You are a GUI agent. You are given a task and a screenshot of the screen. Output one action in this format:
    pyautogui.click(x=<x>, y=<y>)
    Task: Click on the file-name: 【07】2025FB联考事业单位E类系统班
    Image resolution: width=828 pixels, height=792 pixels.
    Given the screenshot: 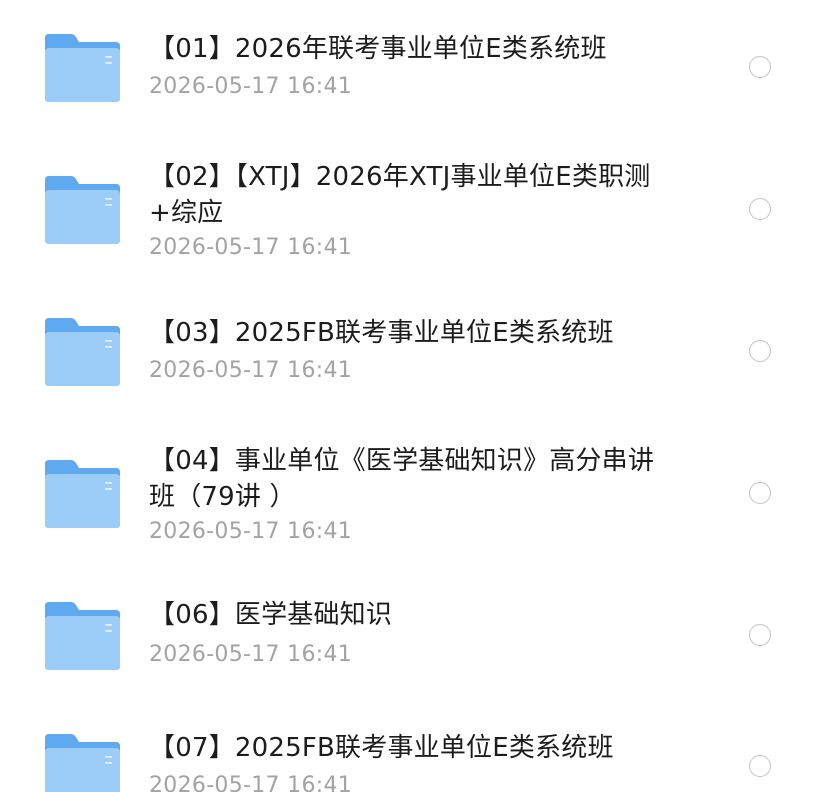 What is the action you would take?
    pyautogui.click(x=381, y=748)
    